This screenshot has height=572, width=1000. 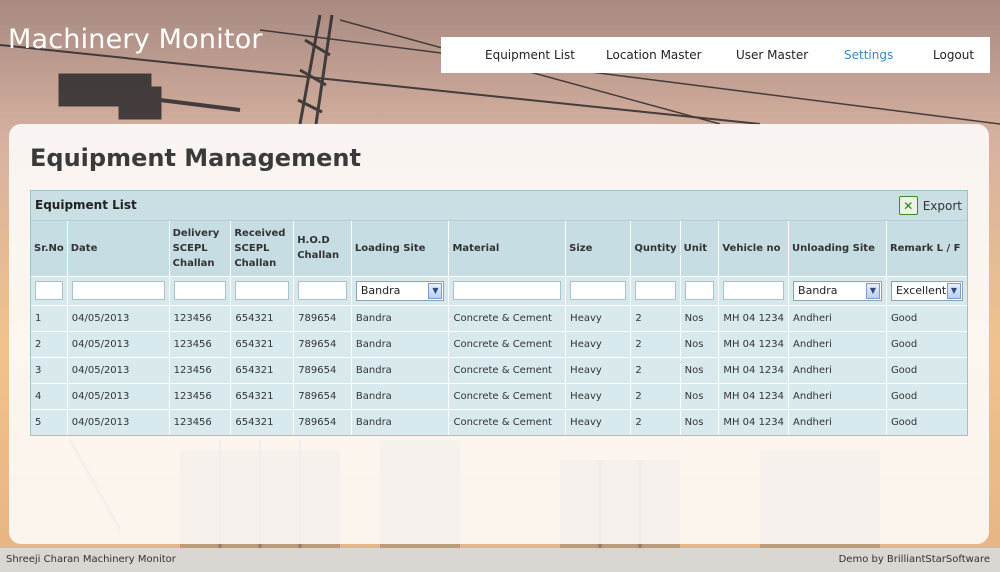 I want to click on filter-received-challan-input, so click(x=262, y=290).